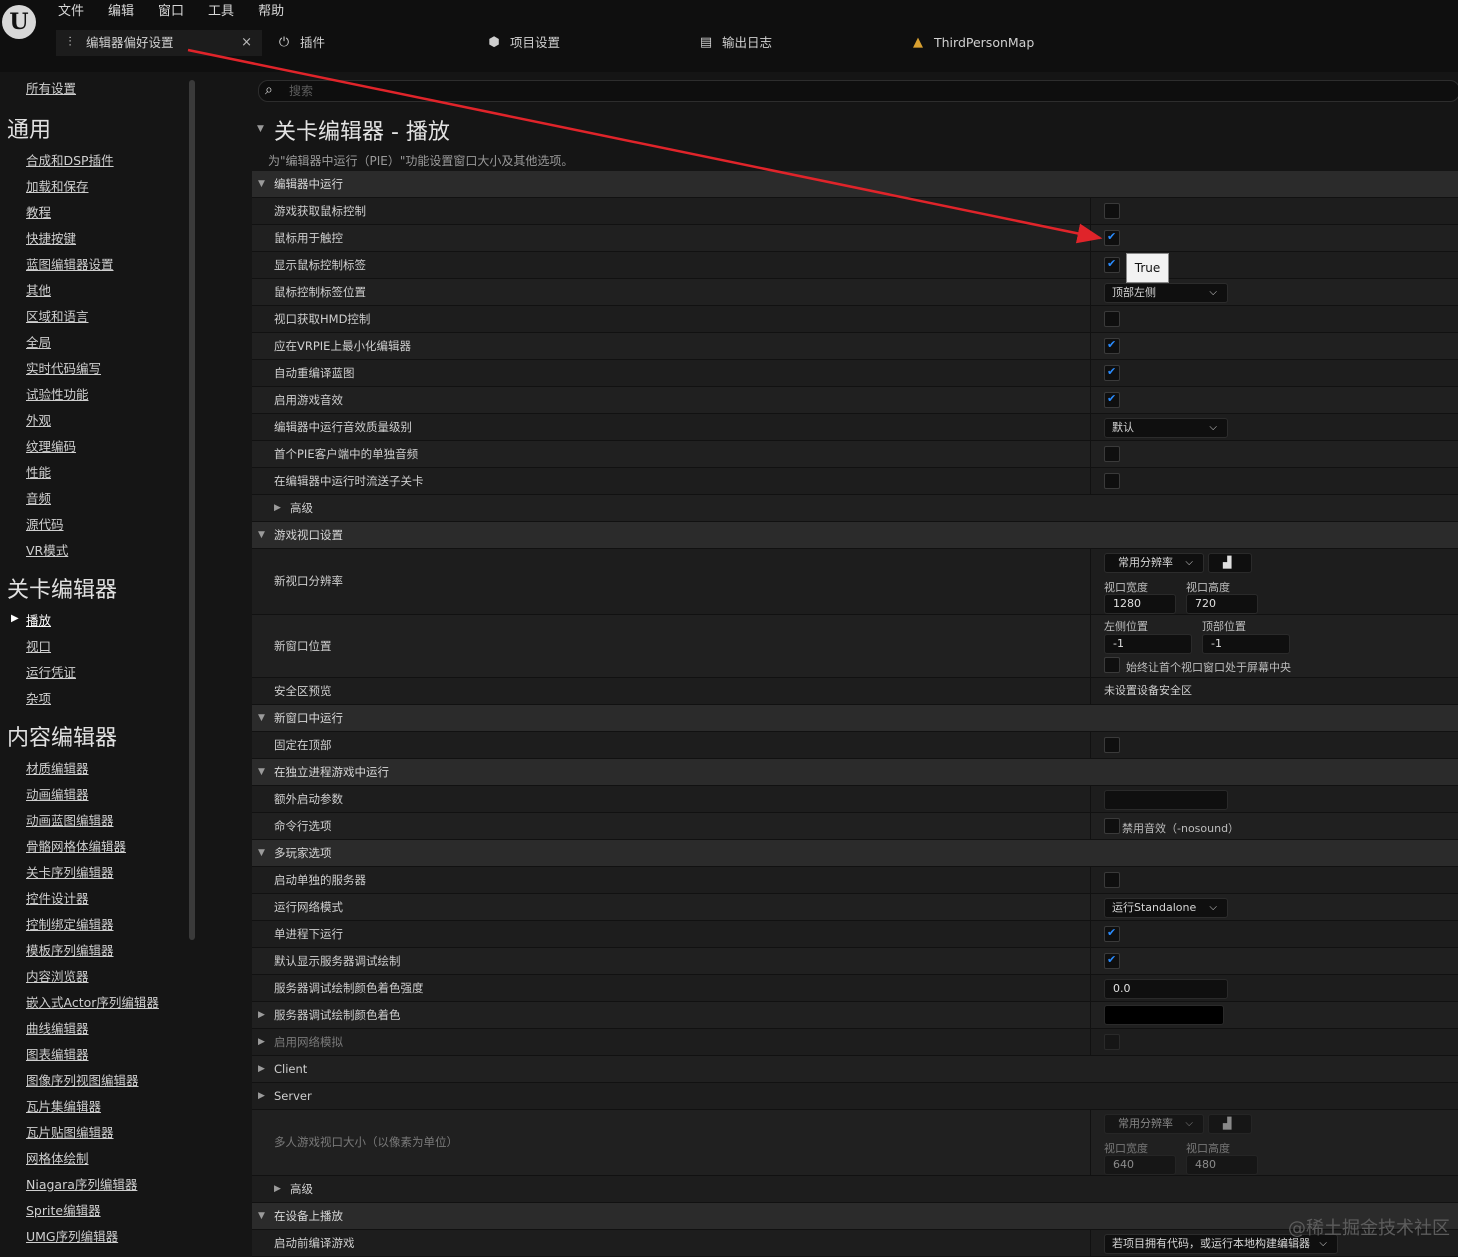  I want to click on sidebar-item: 杂项, so click(38, 697).